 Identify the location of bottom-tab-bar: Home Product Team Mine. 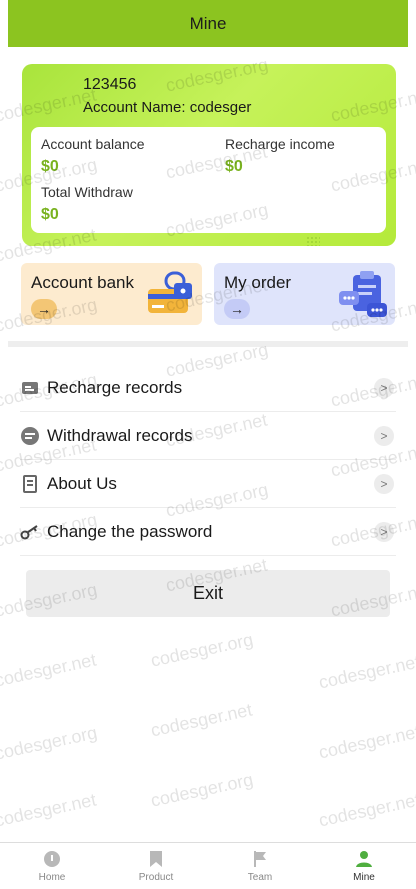
(208, 865).